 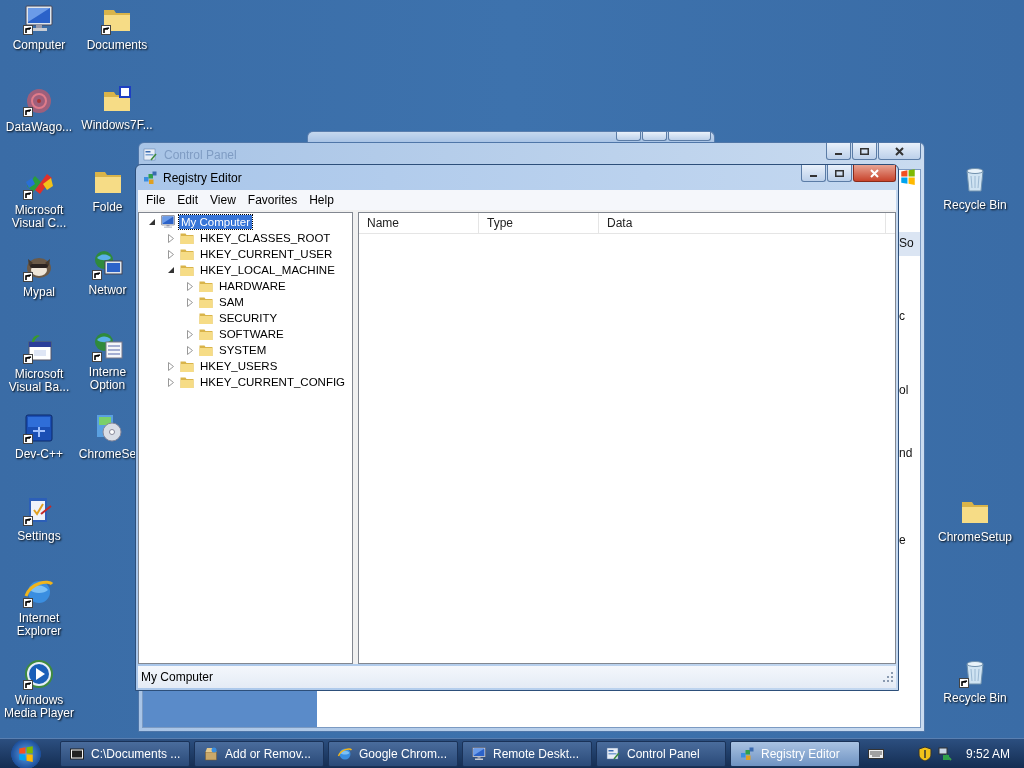 I want to click on partial-text: ol, so click(x=904, y=390).